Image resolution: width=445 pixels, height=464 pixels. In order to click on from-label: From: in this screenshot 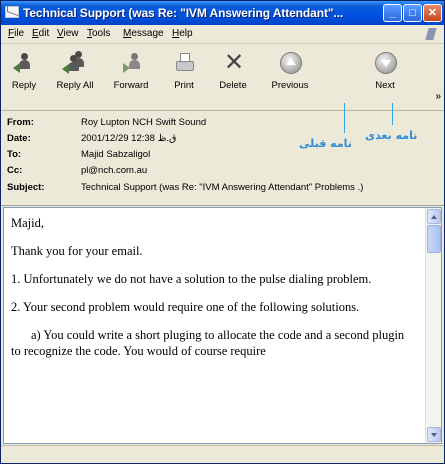, I will do `click(20, 122)`.